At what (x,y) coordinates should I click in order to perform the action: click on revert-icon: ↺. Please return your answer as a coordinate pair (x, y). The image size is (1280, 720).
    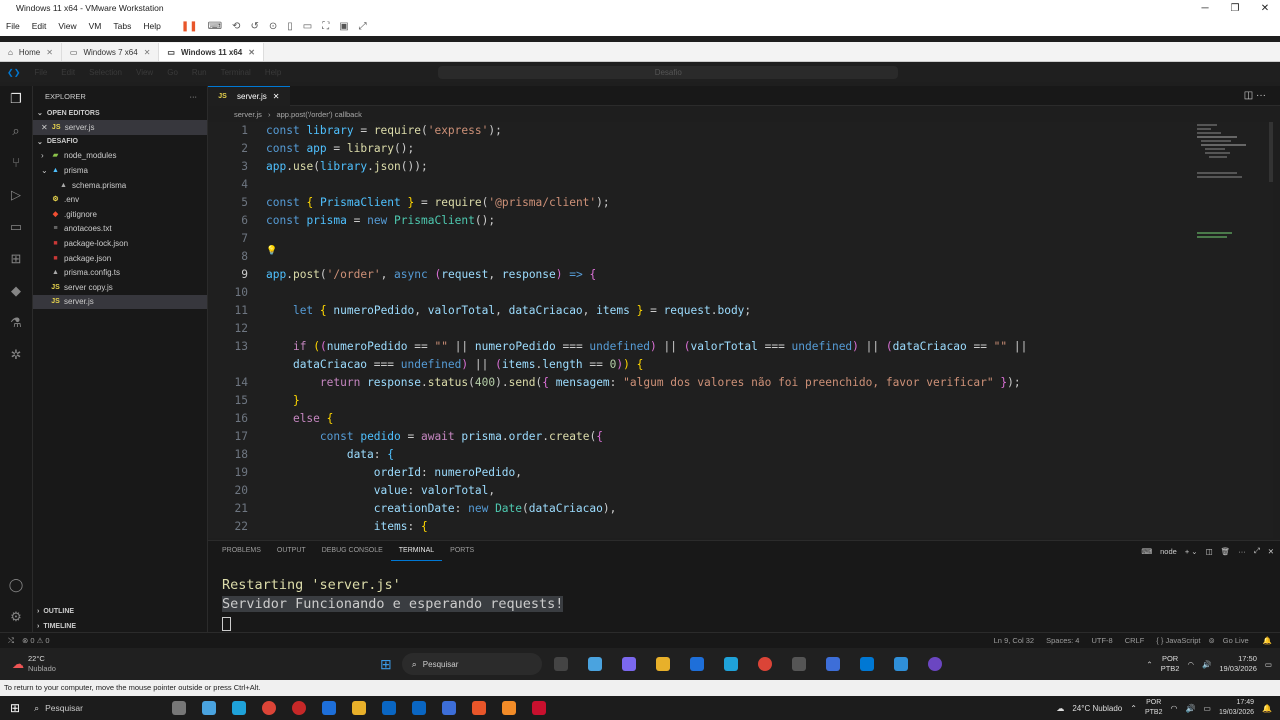
    Looking at the image, I should click on (254, 26).